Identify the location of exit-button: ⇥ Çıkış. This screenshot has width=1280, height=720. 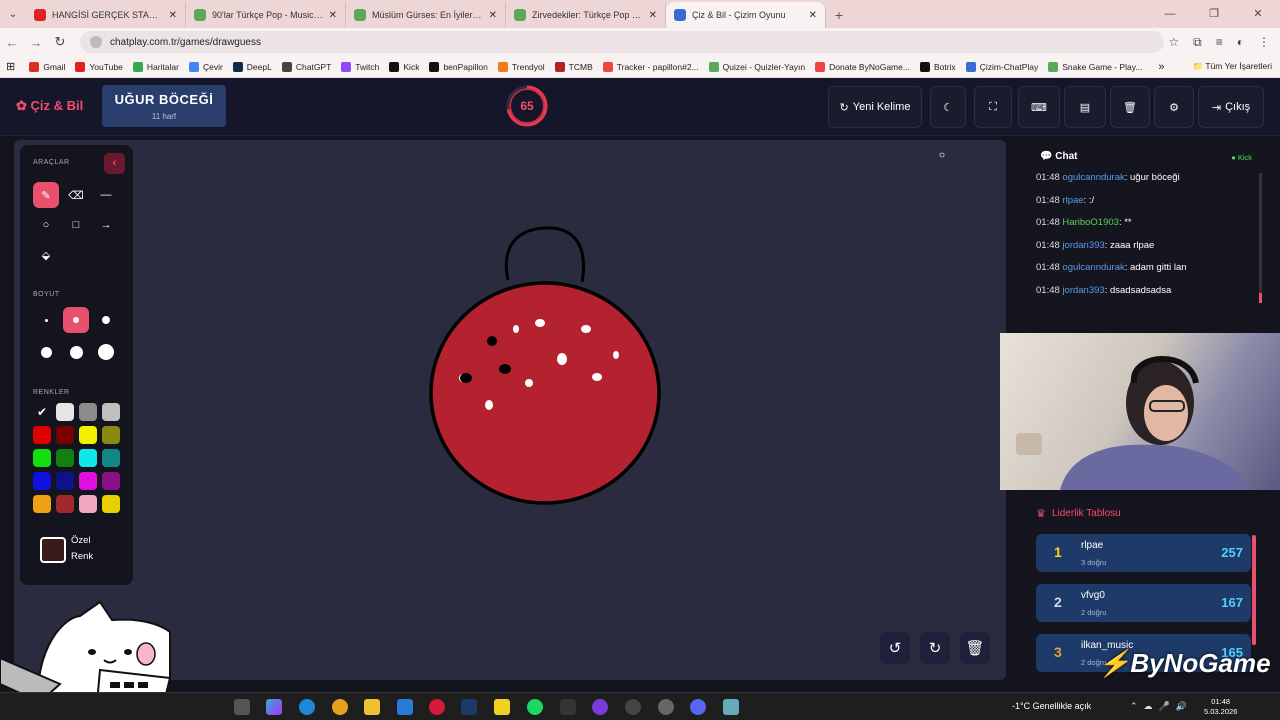
(1231, 107).